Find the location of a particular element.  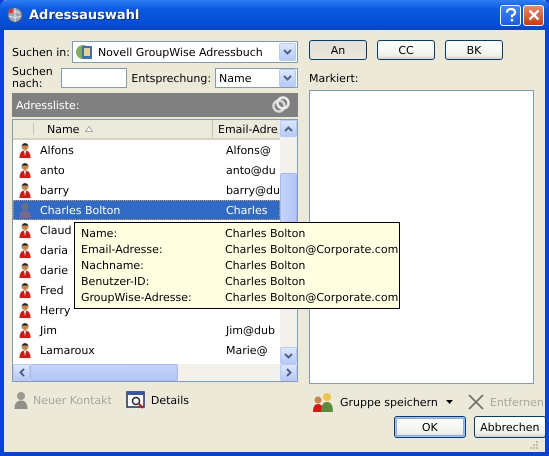

window-title: Adressauswahl is located at coordinates (84, 15).